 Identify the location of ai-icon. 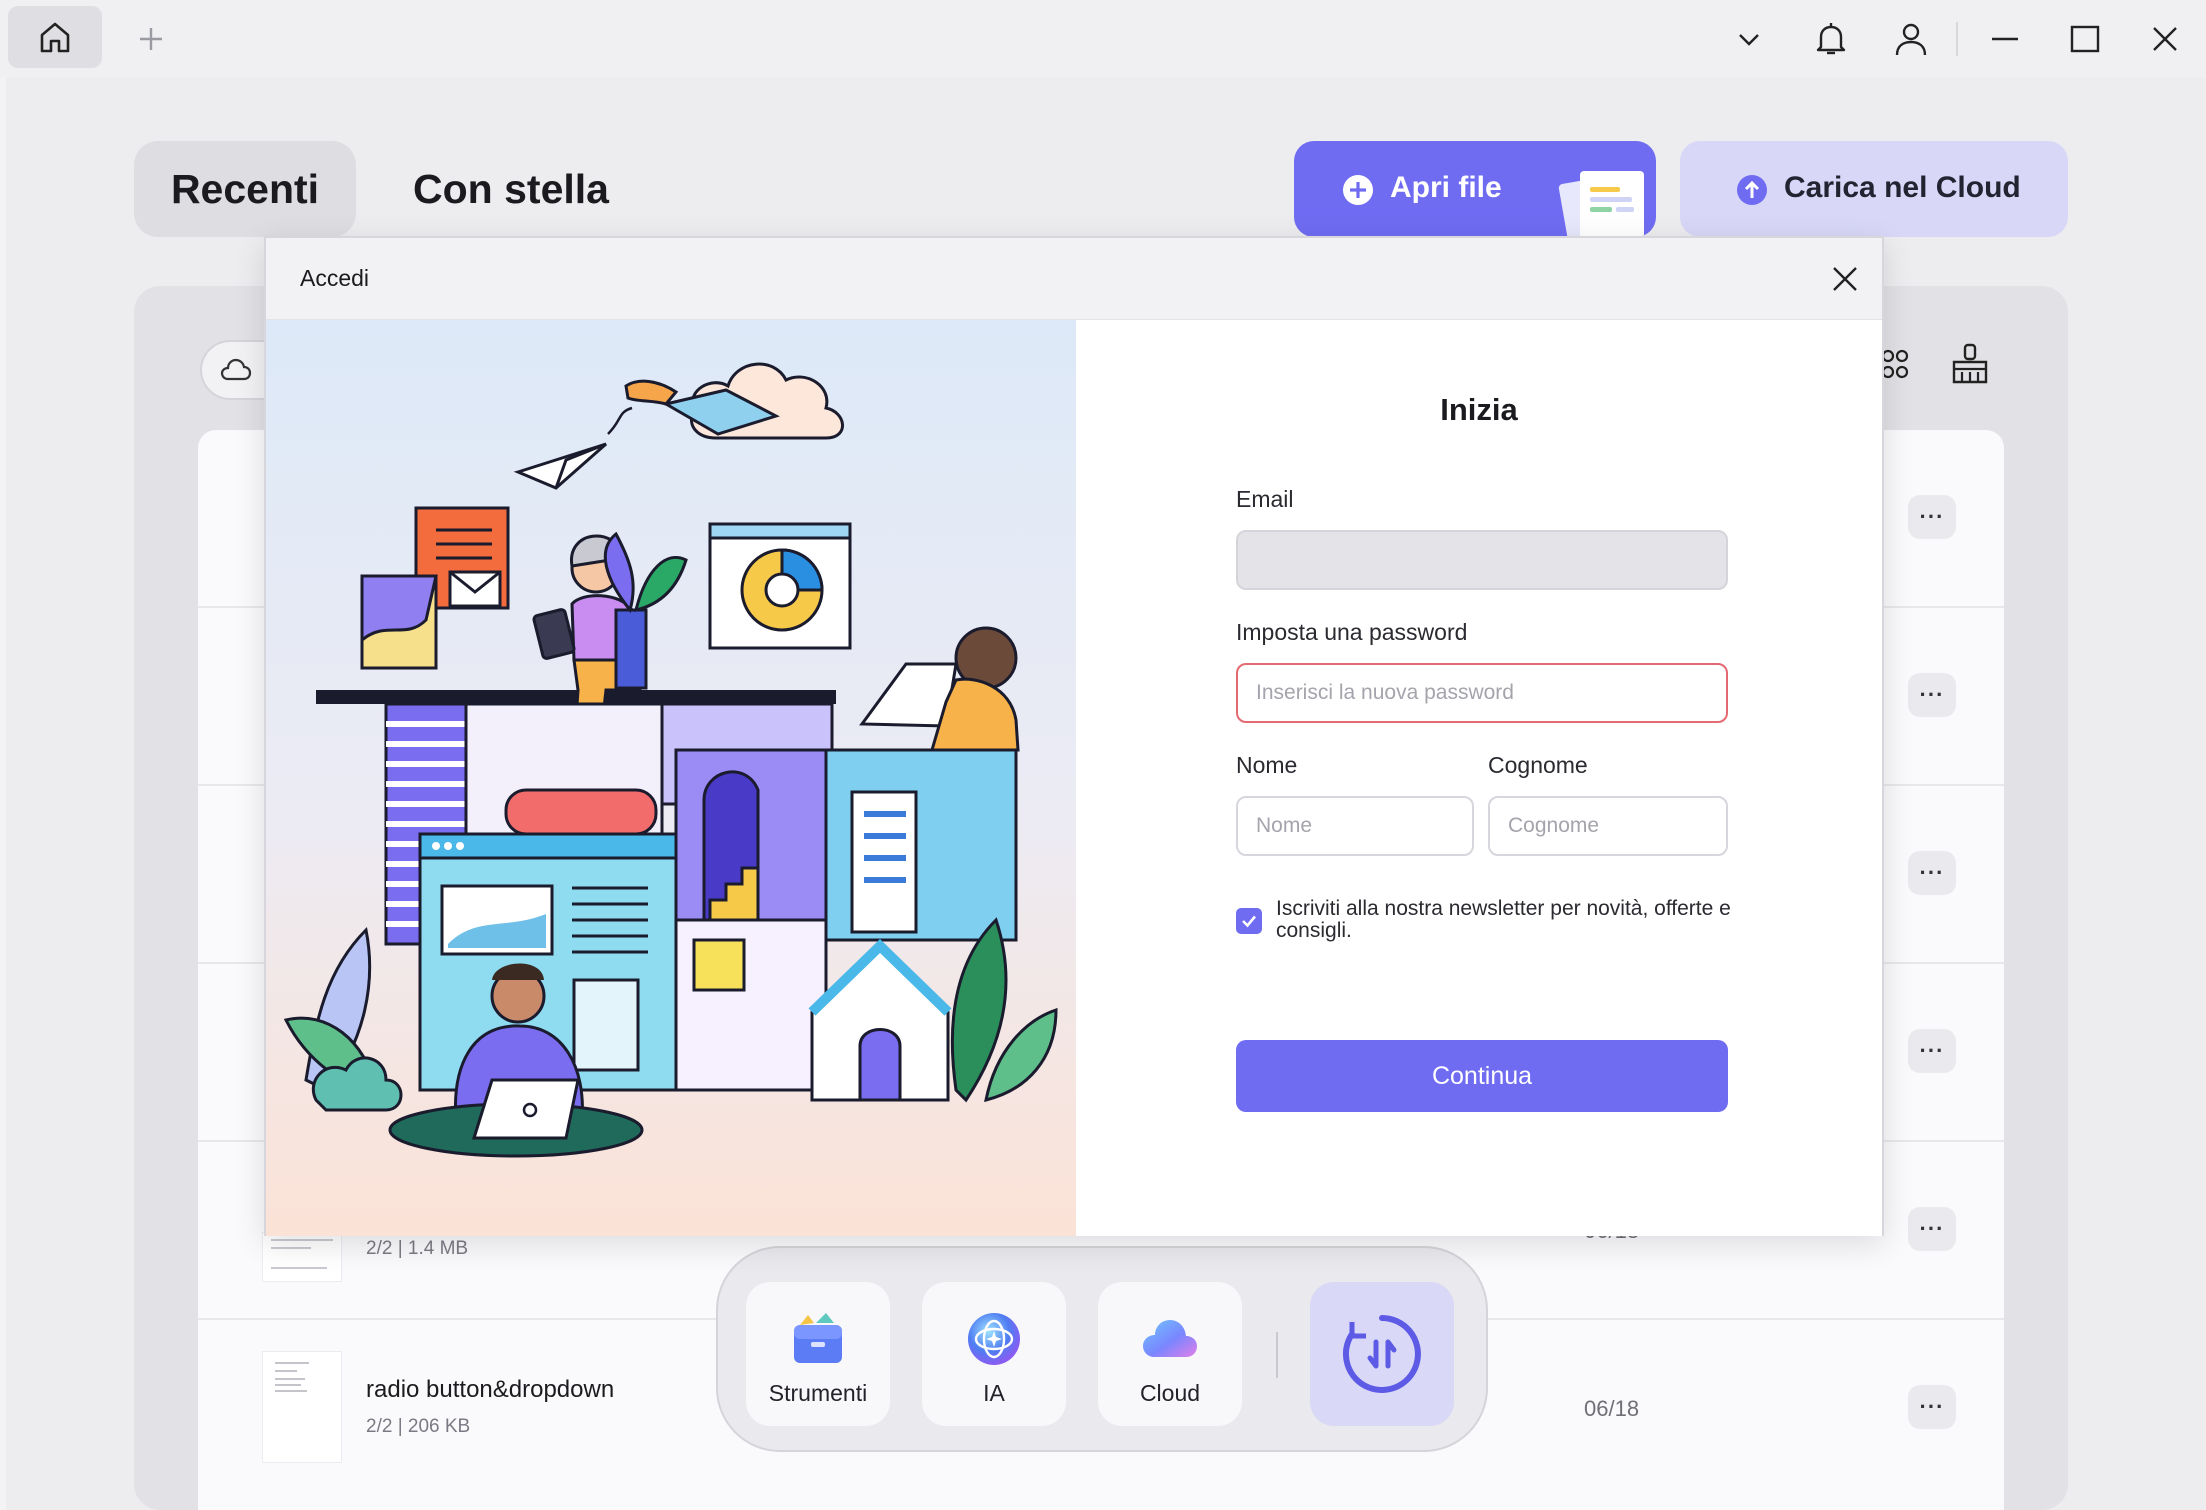
(994, 1339).